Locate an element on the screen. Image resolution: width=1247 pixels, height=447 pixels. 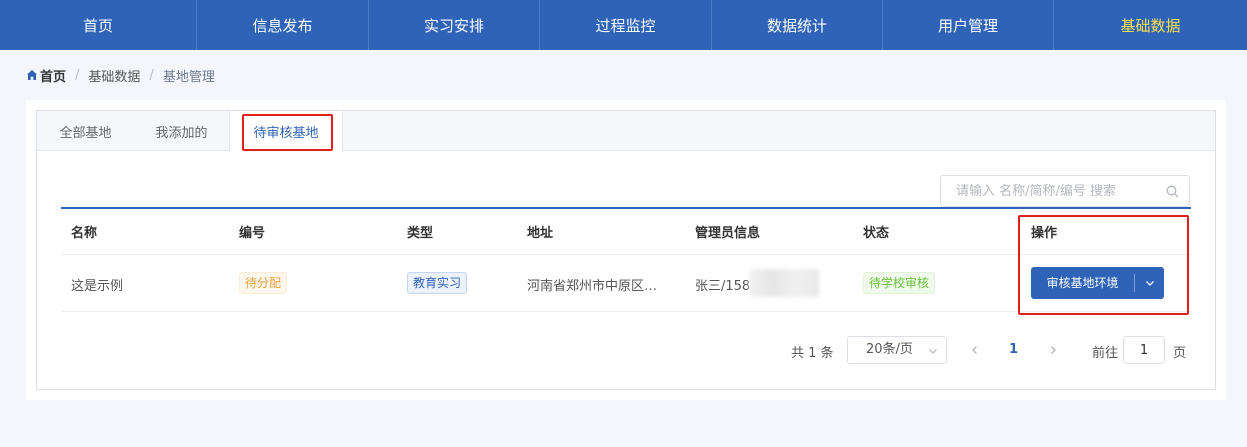
search-box is located at coordinates (1065, 191).